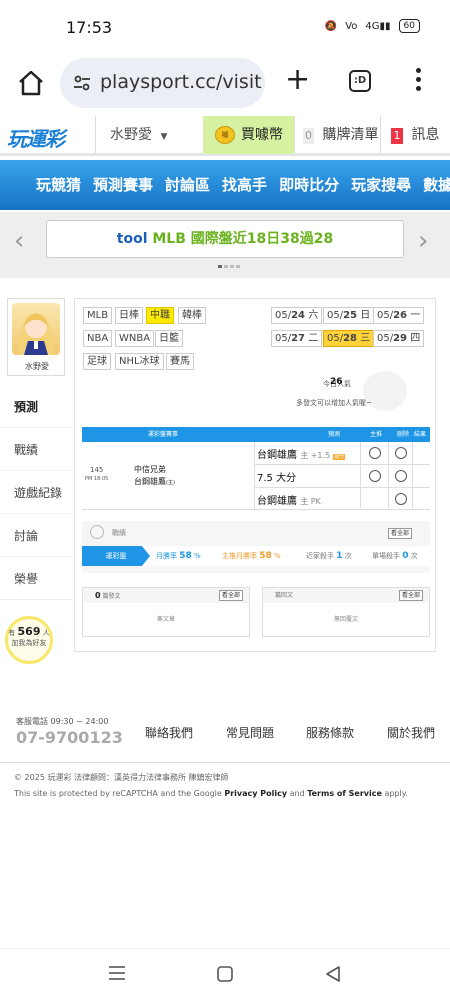 Image resolution: width=450 pixels, height=1000 pixels. What do you see at coordinates (36, 493) in the screenshot?
I see `sidebar-item-game-log: 遊戲紀錄` at bounding box center [36, 493].